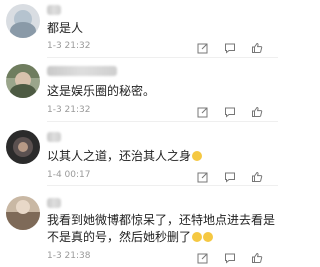  What do you see at coordinates (69, 175) in the screenshot?
I see `comment-time: 1-4 00:17` at bounding box center [69, 175].